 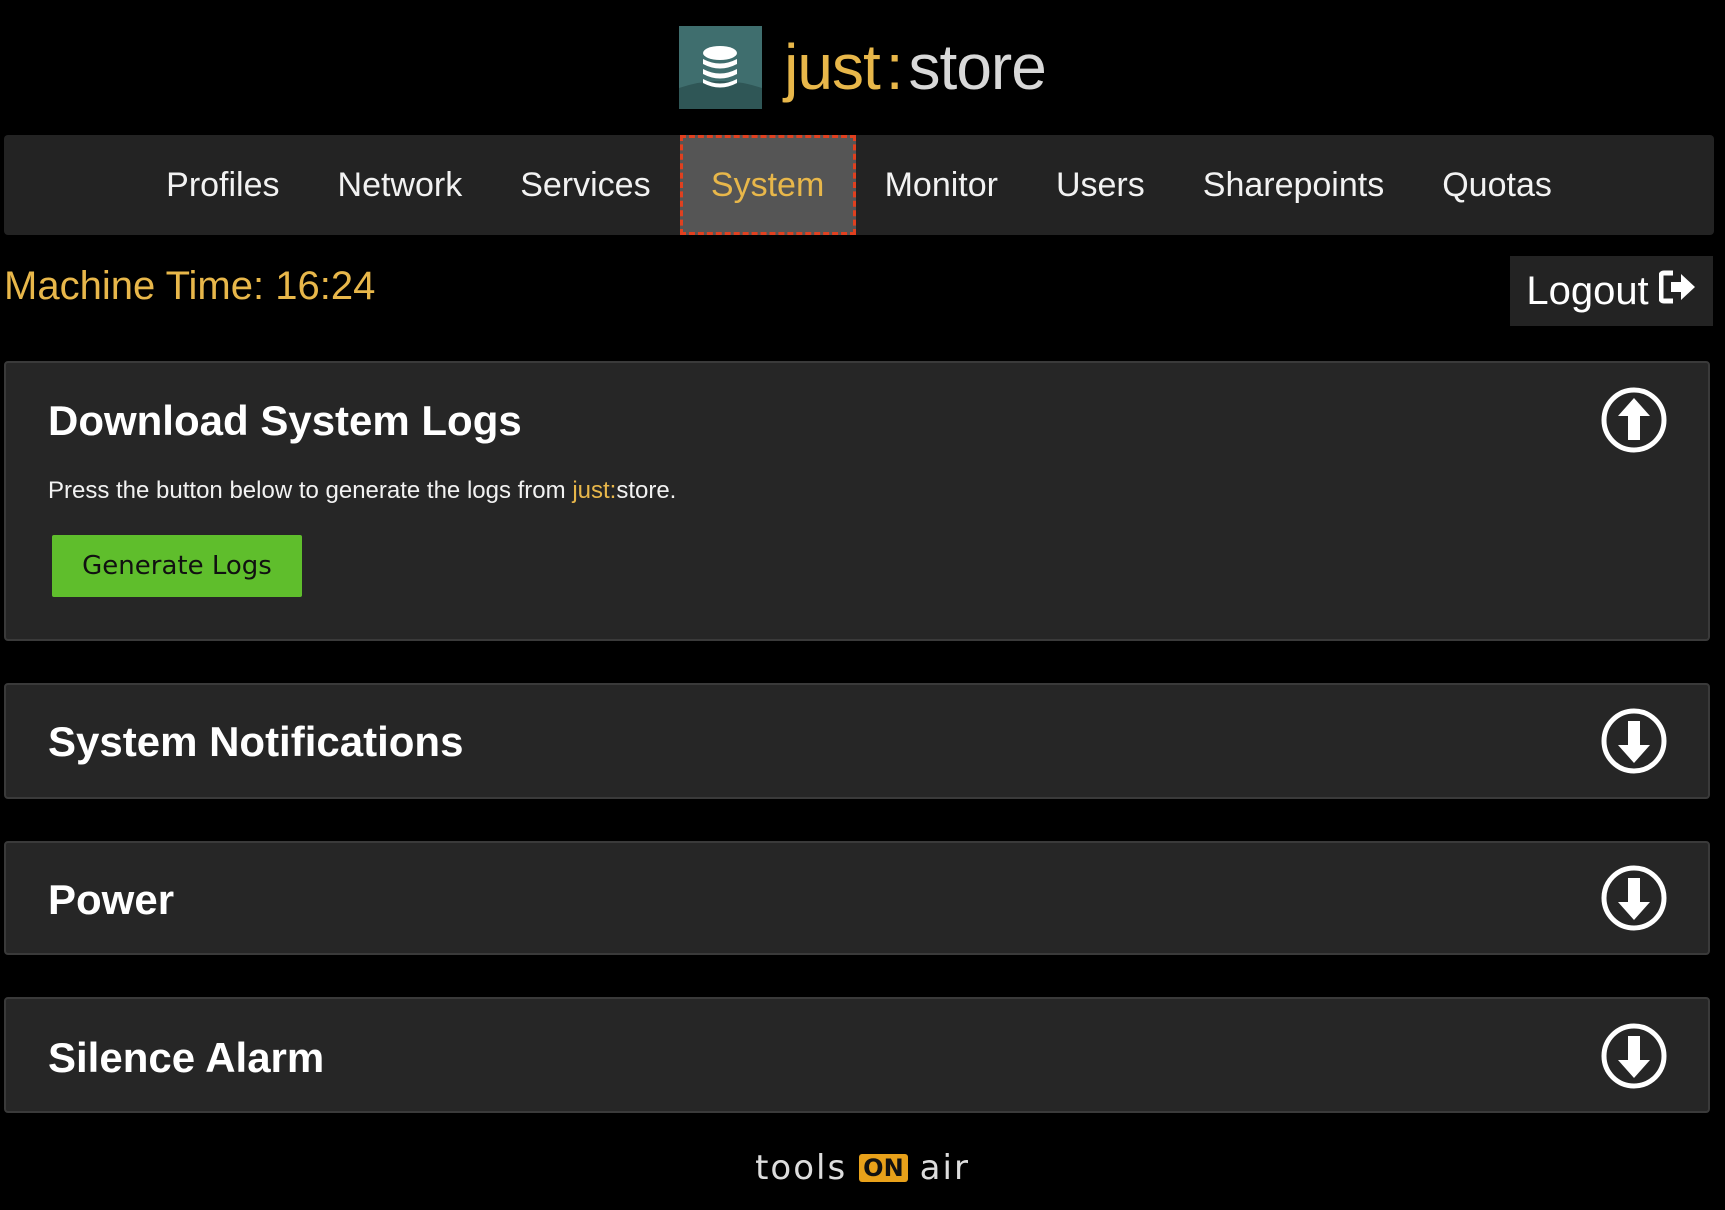 What do you see at coordinates (857, 898) in the screenshot?
I see `panel-power: Power` at bounding box center [857, 898].